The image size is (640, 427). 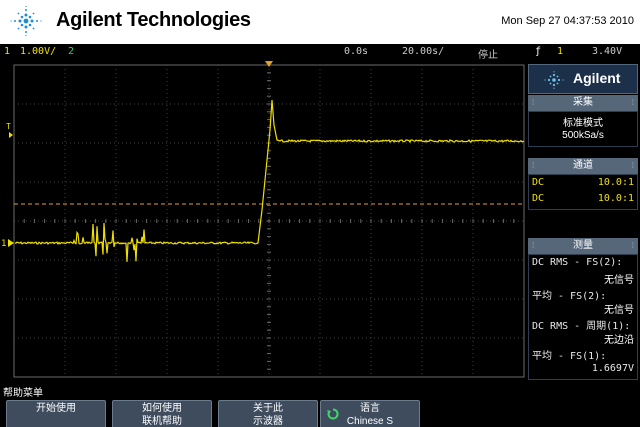 I want to click on channel2-number: 2, so click(x=71, y=51).